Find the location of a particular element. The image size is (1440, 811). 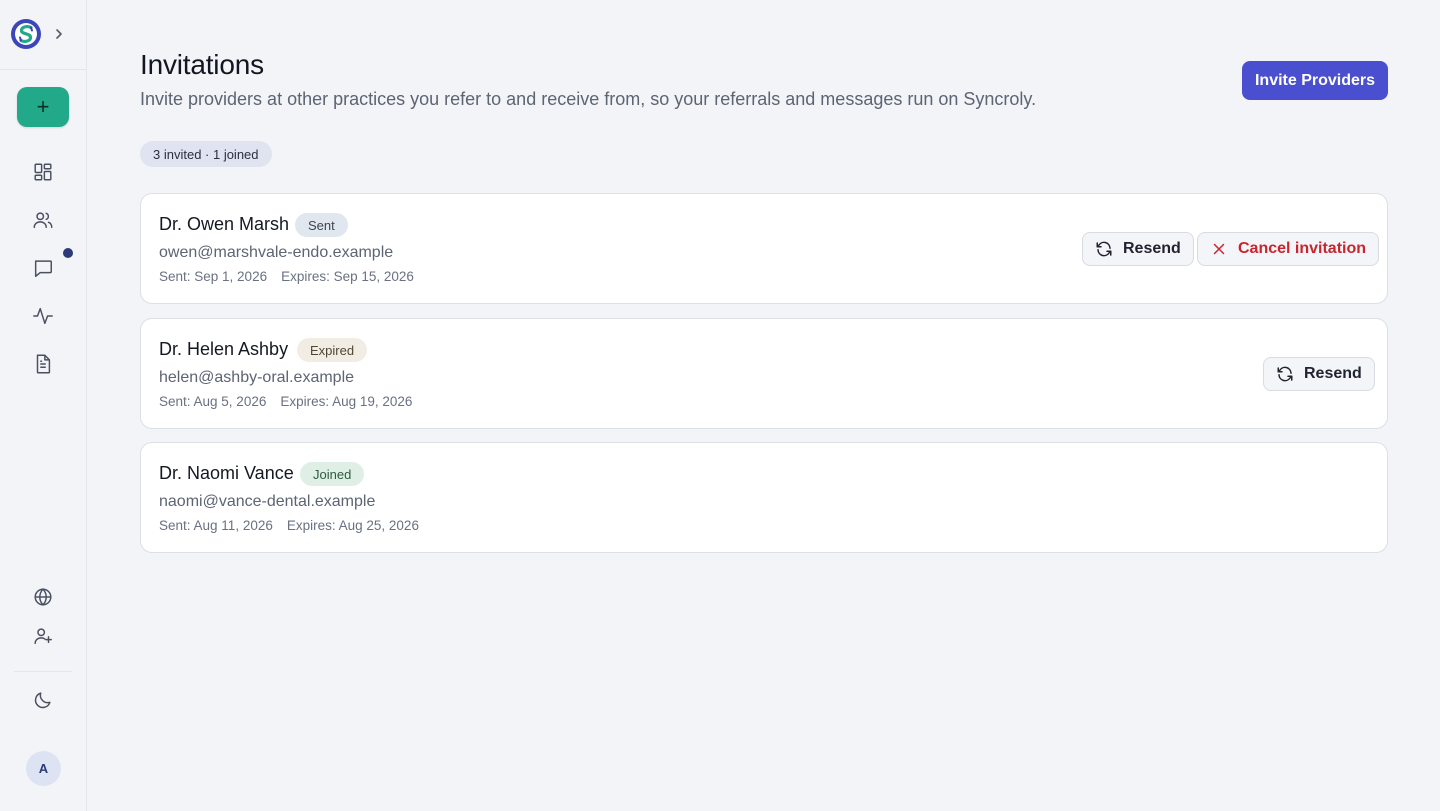

new-item-button: + is located at coordinates (43, 107).